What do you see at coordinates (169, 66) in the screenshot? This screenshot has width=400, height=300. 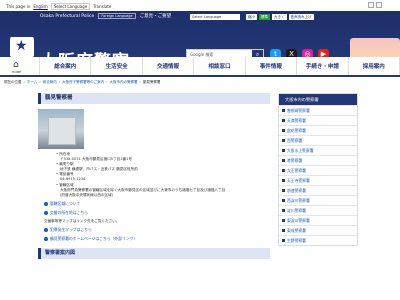 I see `nav-item-traffic: 交通情報` at bounding box center [169, 66].